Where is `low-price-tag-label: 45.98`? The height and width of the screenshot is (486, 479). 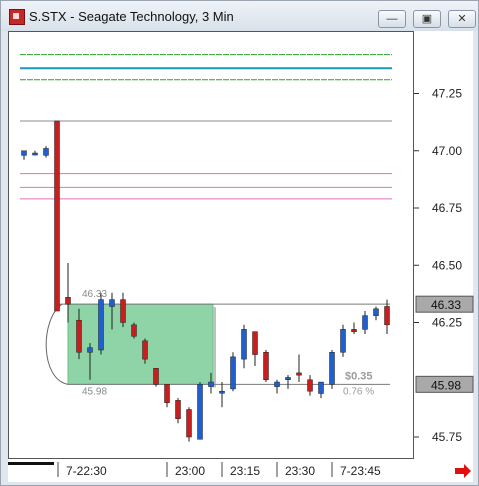 low-price-tag-label: 45.98 is located at coordinates (446, 385).